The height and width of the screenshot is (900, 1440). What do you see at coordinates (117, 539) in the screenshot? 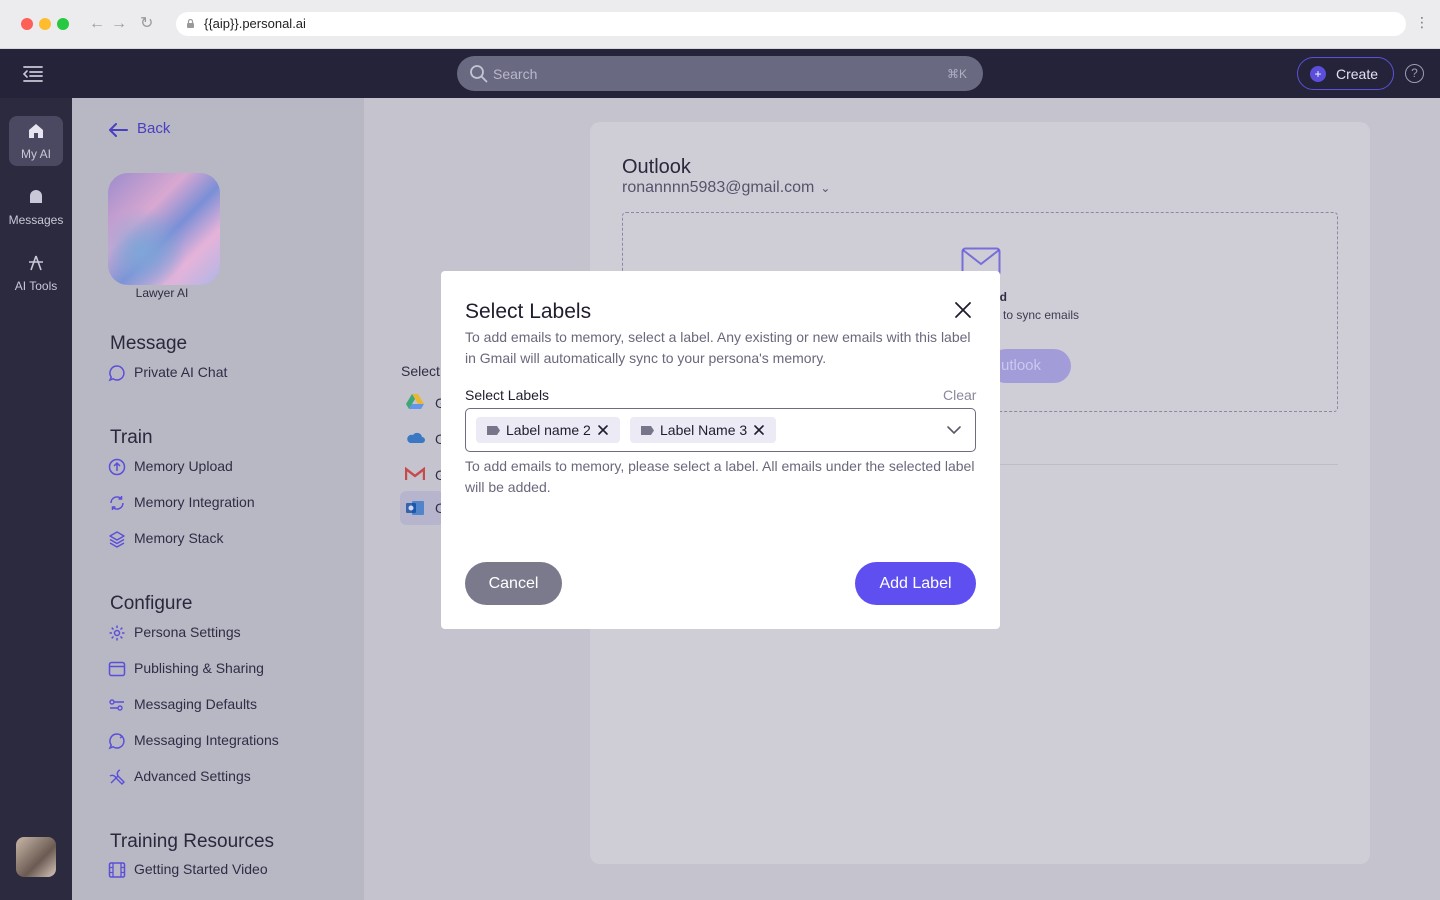
I see `layers-icon` at bounding box center [117, 539].